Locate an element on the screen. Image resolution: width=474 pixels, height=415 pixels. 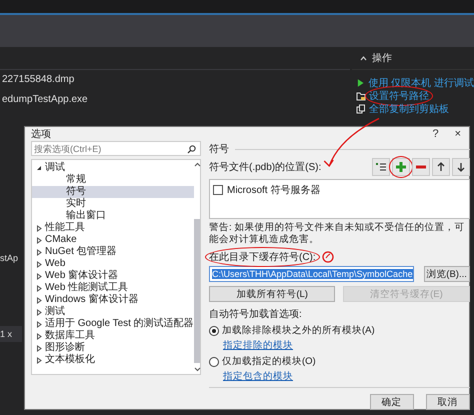
action-link: 设置符号路径 is located at coordinates (399, 95).